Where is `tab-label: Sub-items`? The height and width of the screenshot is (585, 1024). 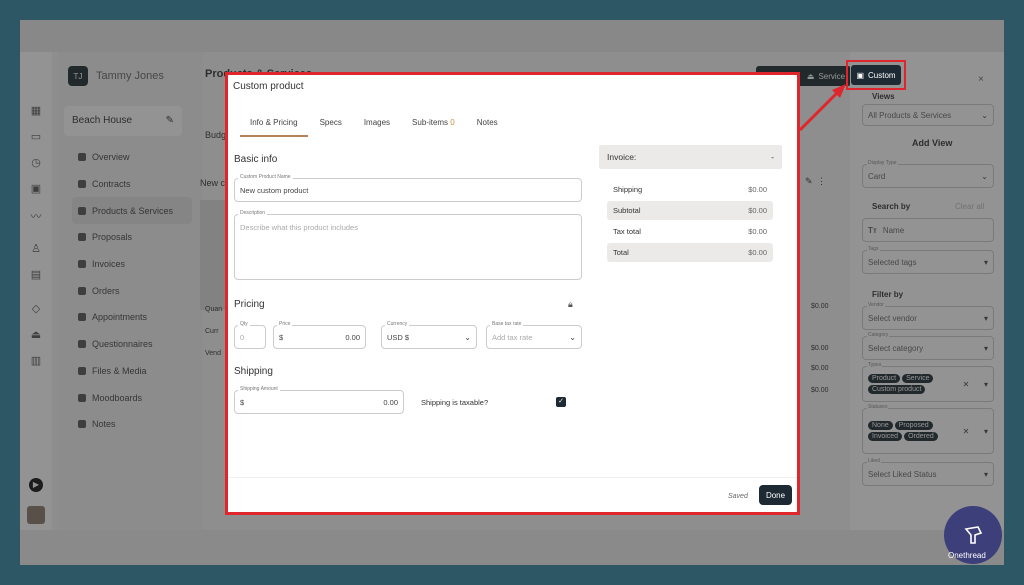 tab-label: Sub-items is located at coordinates (430, 122).